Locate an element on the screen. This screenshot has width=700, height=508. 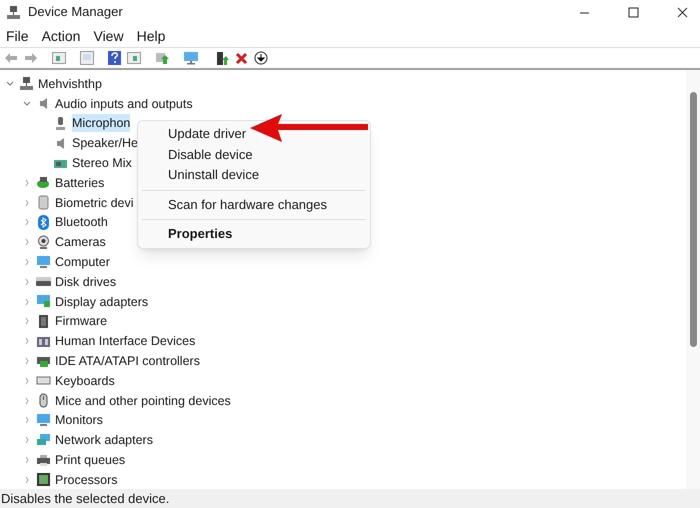
tree-item: Audio inputs and outputs is located at coordinates (124, 103).